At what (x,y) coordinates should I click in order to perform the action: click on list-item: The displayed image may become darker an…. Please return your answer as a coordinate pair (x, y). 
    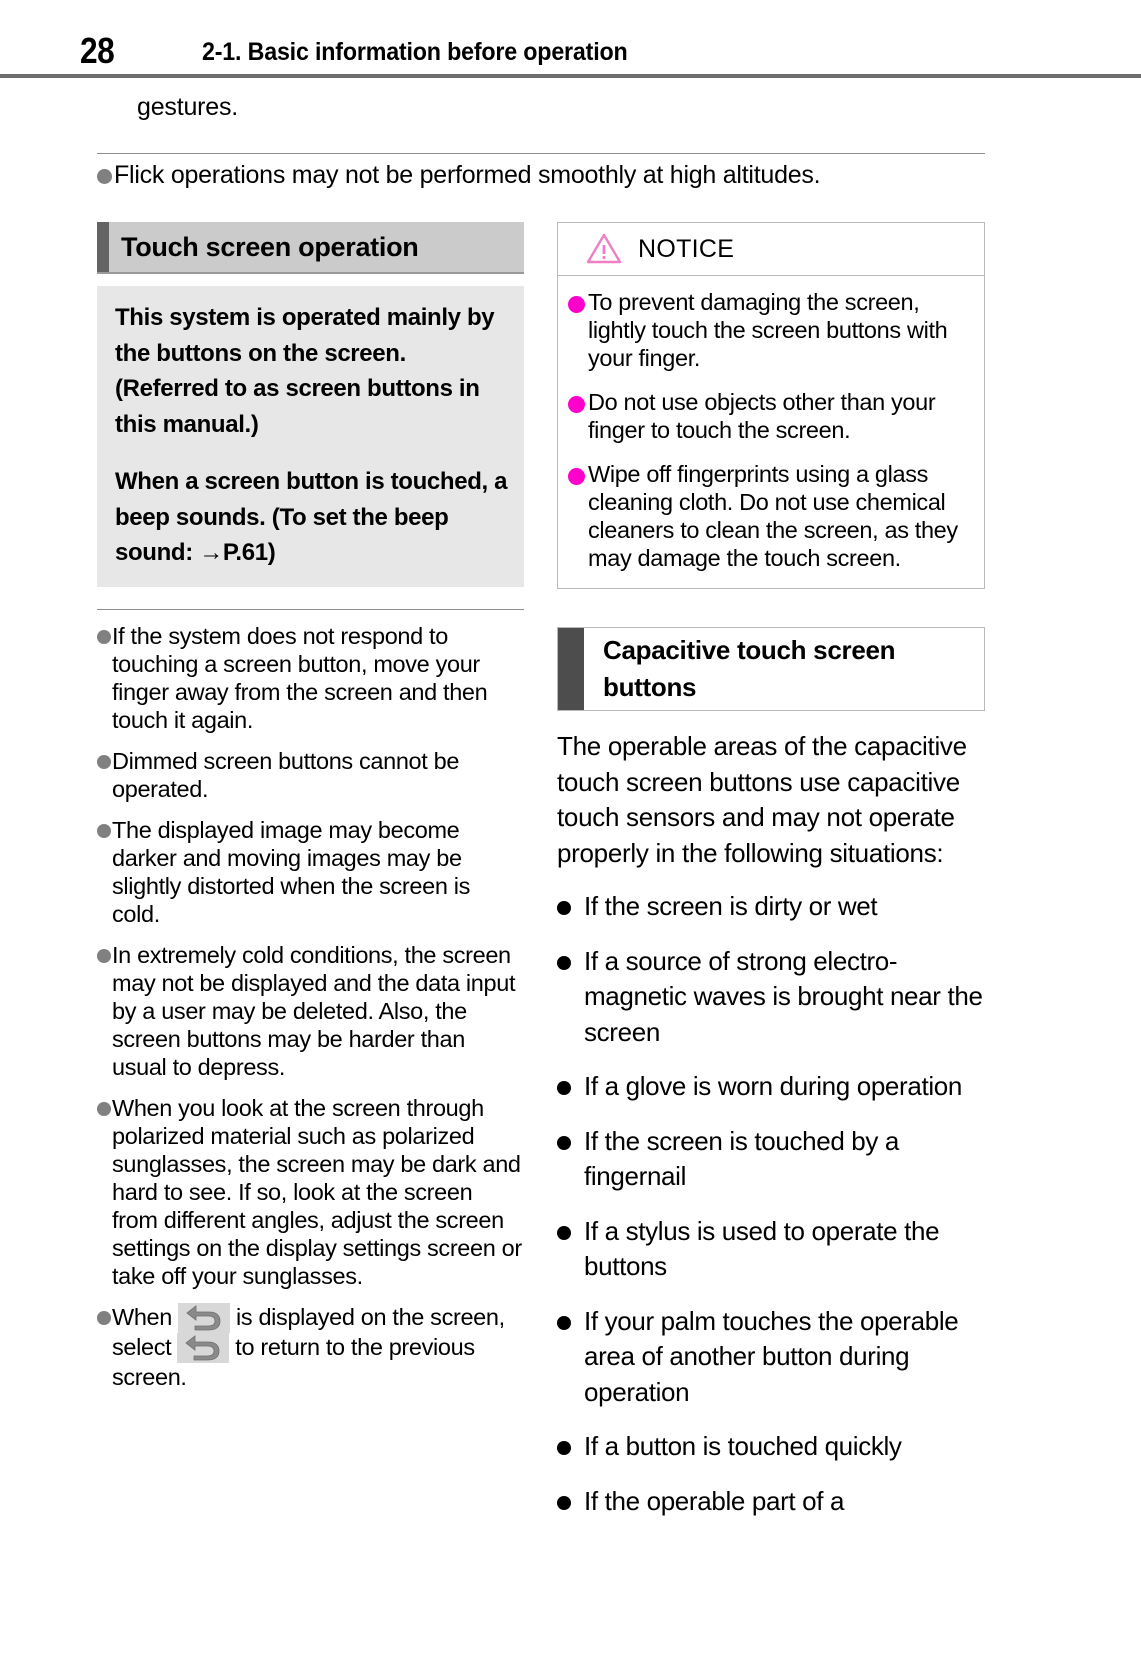
    Looking at the image, I should click on (310, 872).